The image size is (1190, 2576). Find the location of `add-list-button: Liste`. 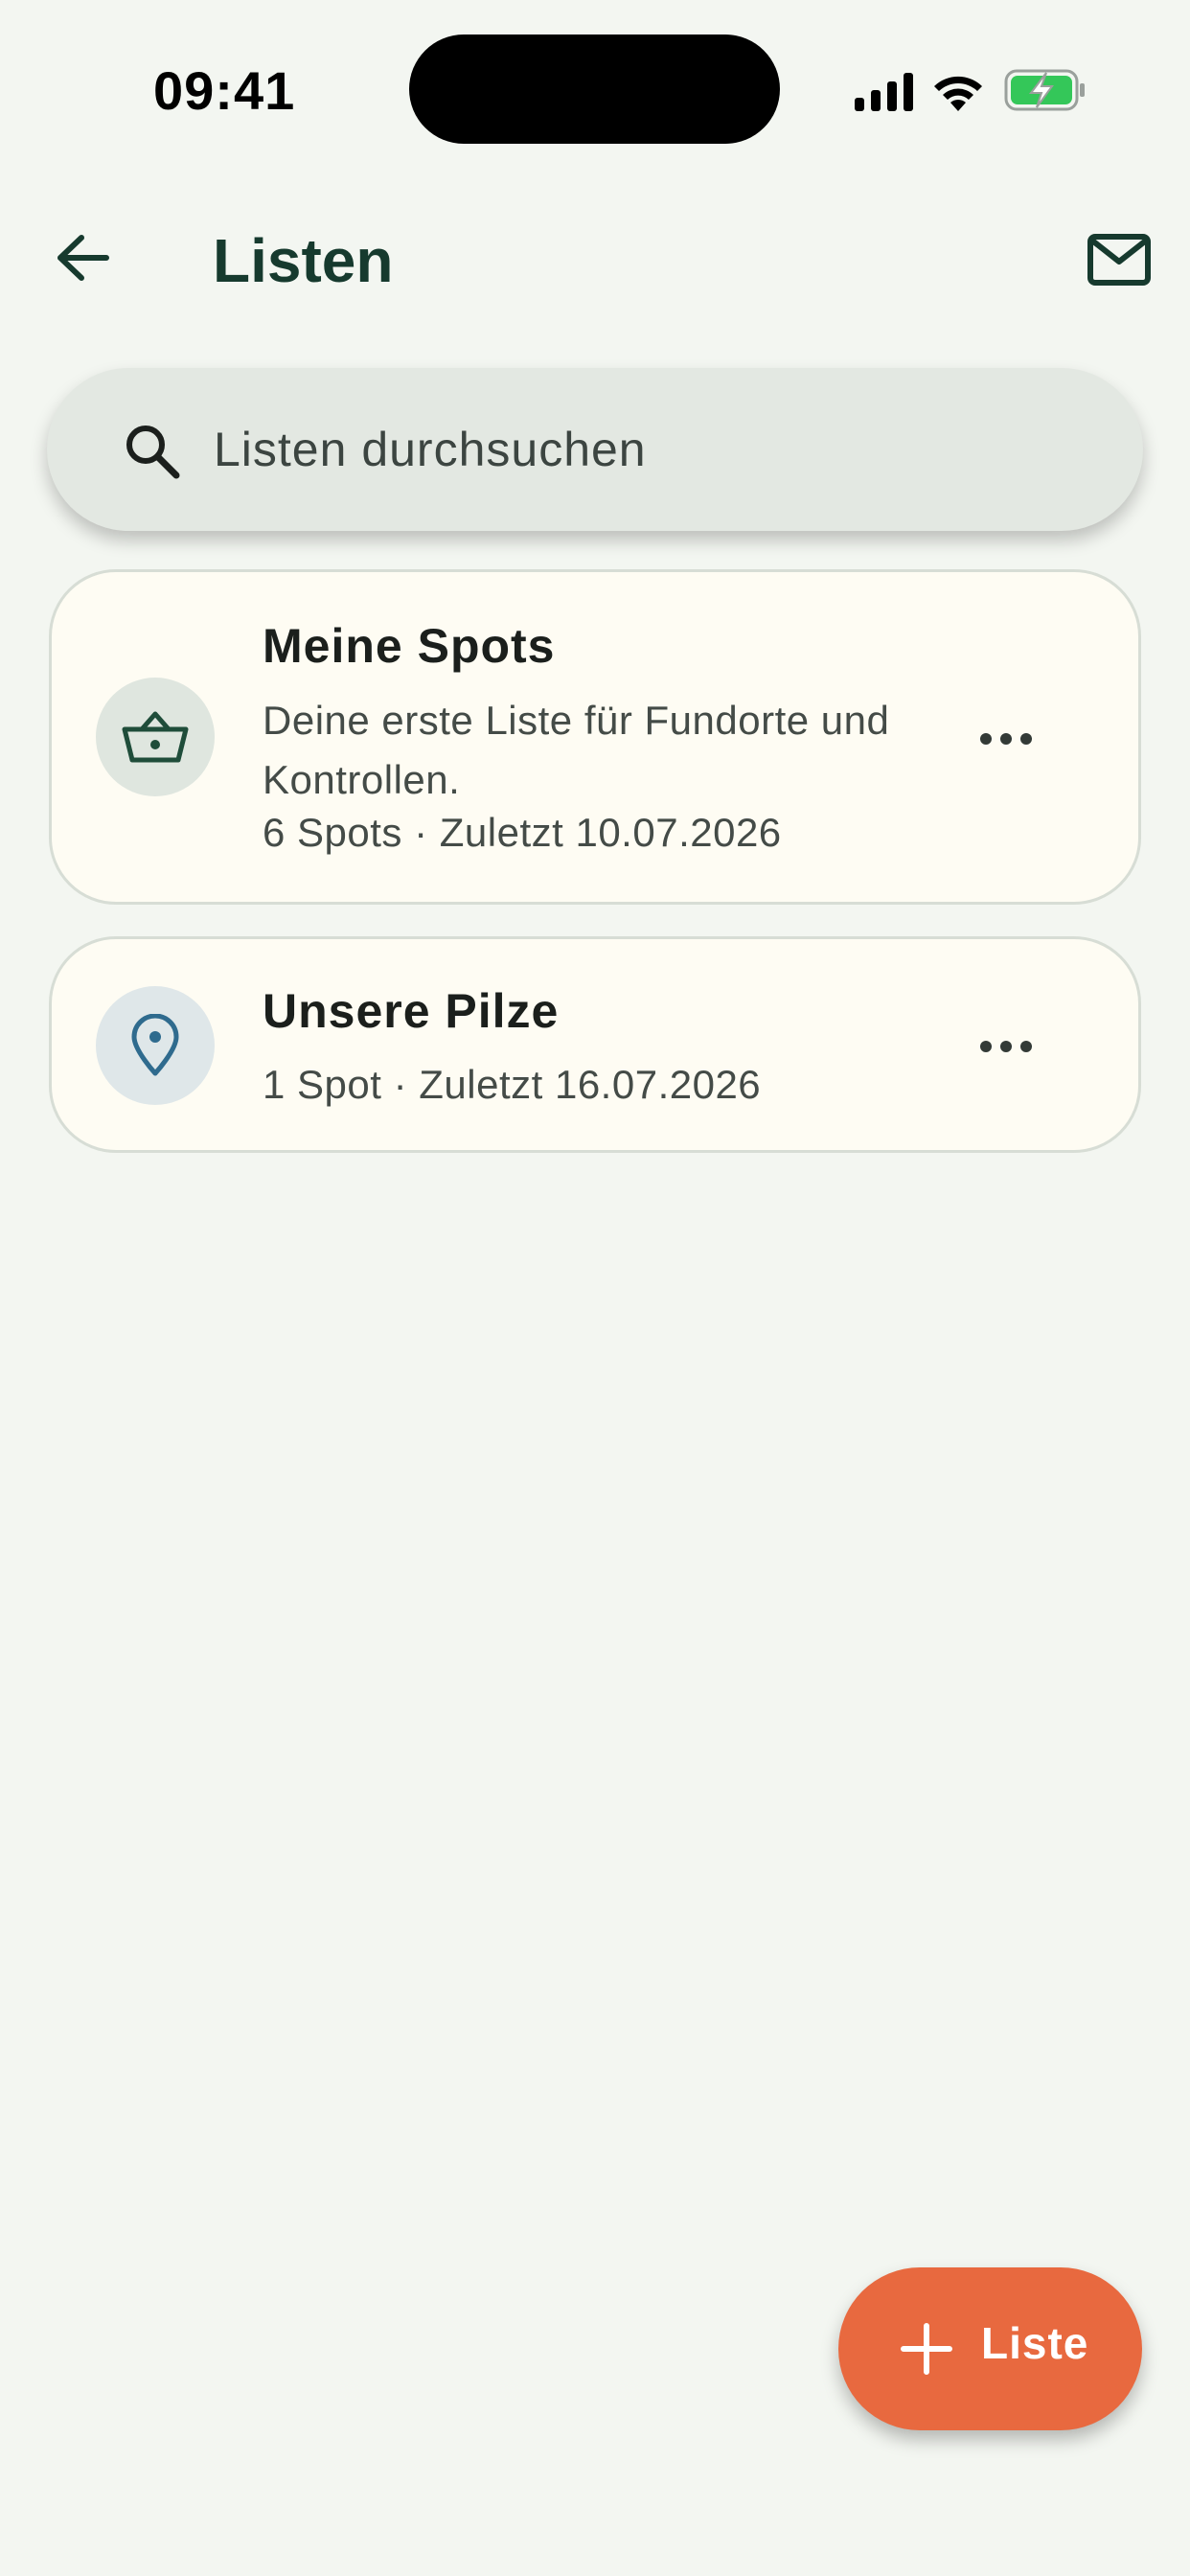

add-list-button: Liste is located at coordinates (990, 2348).